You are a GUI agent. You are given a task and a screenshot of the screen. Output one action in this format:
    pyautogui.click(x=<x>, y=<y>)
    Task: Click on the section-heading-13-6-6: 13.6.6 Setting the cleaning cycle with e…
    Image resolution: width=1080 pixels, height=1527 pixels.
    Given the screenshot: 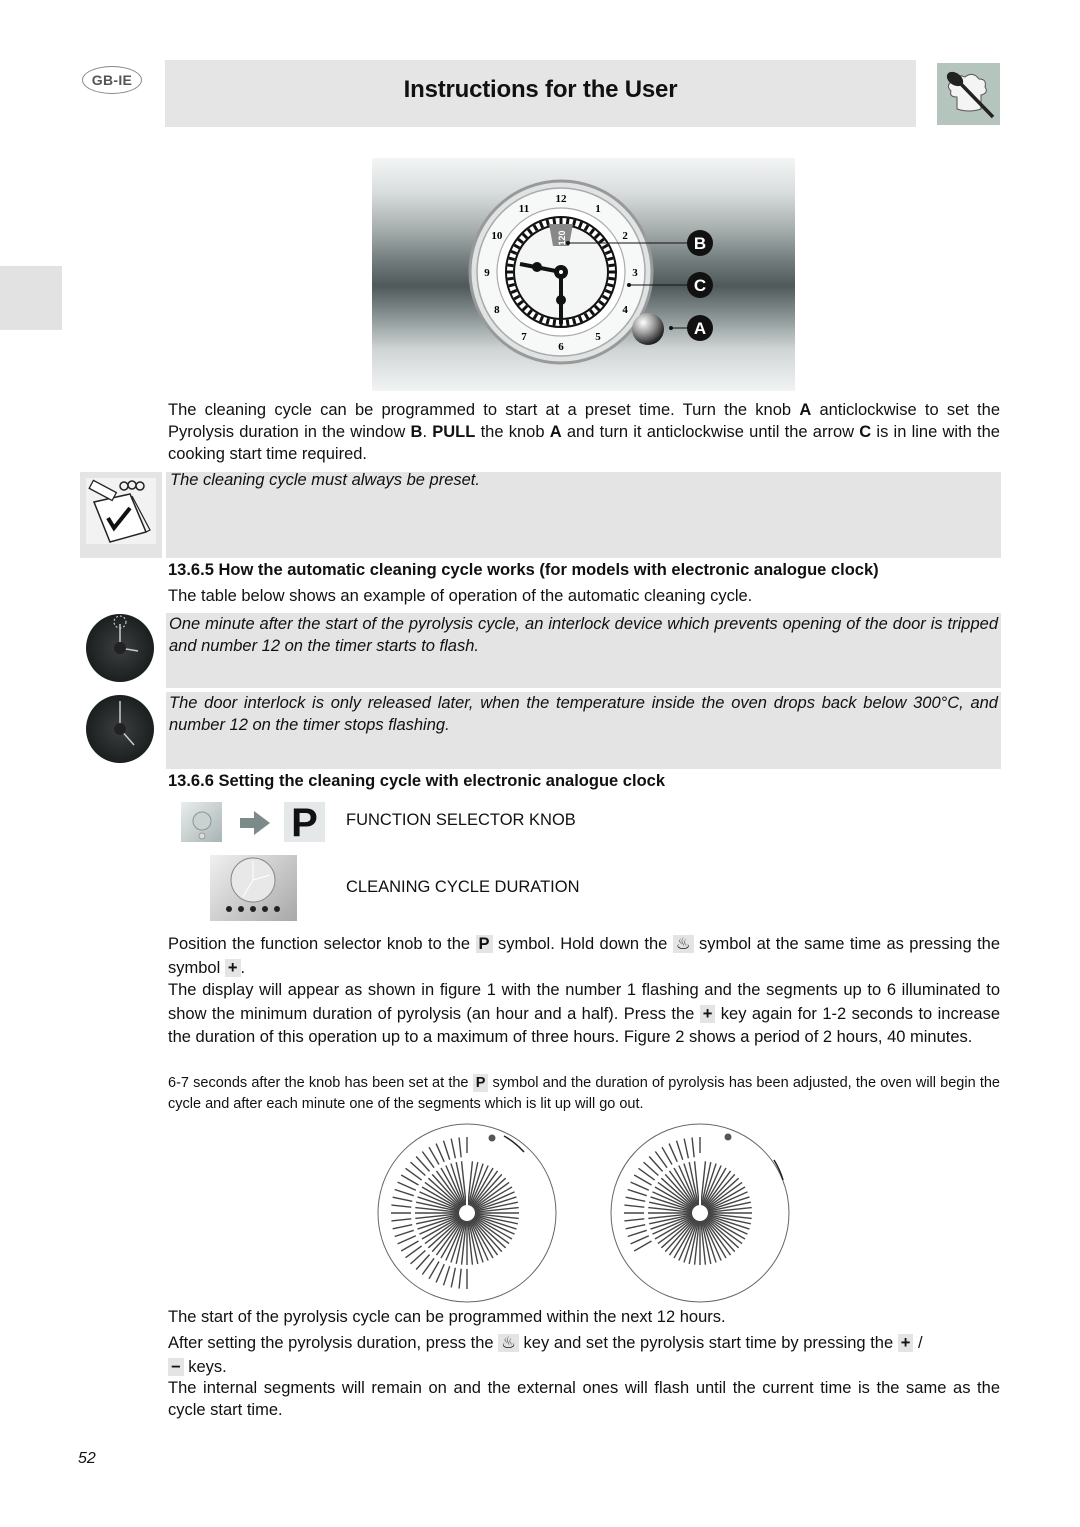 What is the action you would take?
    pyautogui.click(x=416, y=781)
    